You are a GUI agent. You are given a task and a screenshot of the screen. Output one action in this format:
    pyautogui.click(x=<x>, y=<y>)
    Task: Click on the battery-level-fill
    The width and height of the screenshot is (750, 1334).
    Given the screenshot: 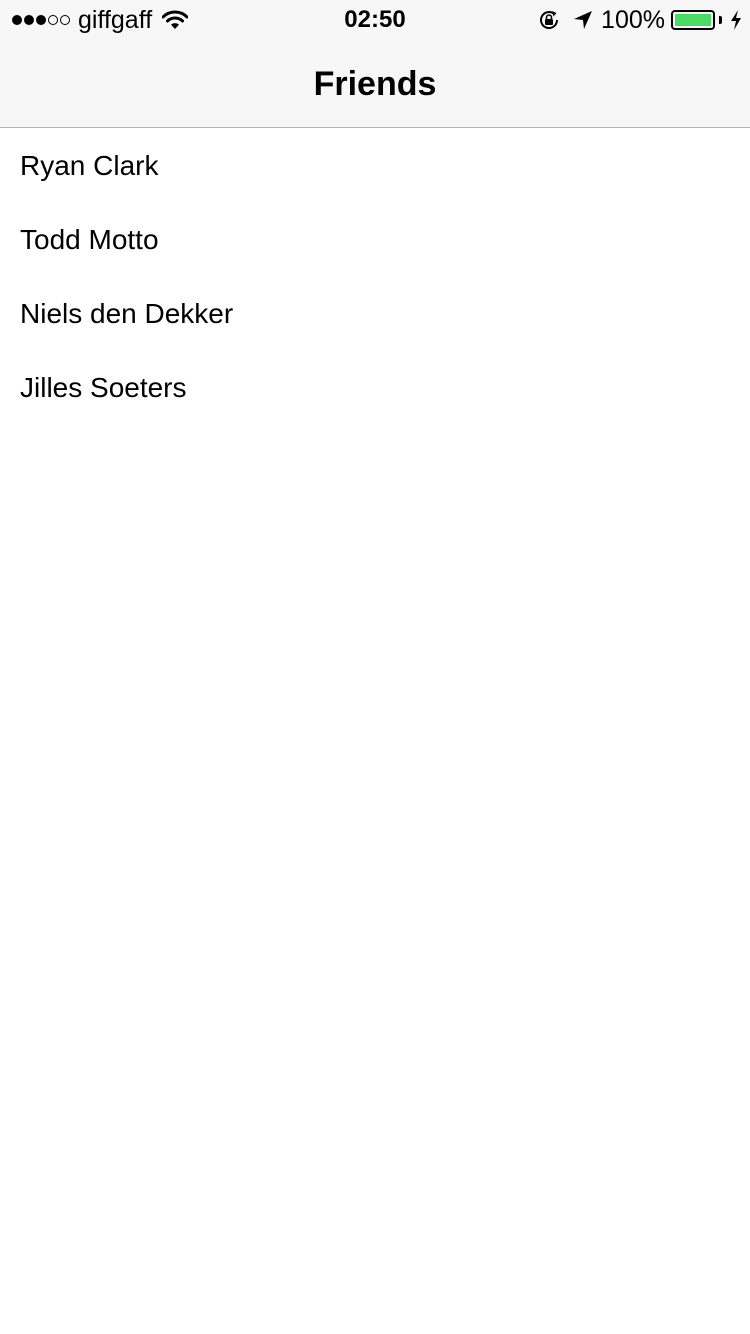 What is the action you would take?
    pyautogui.click(x=693, y=20)
    